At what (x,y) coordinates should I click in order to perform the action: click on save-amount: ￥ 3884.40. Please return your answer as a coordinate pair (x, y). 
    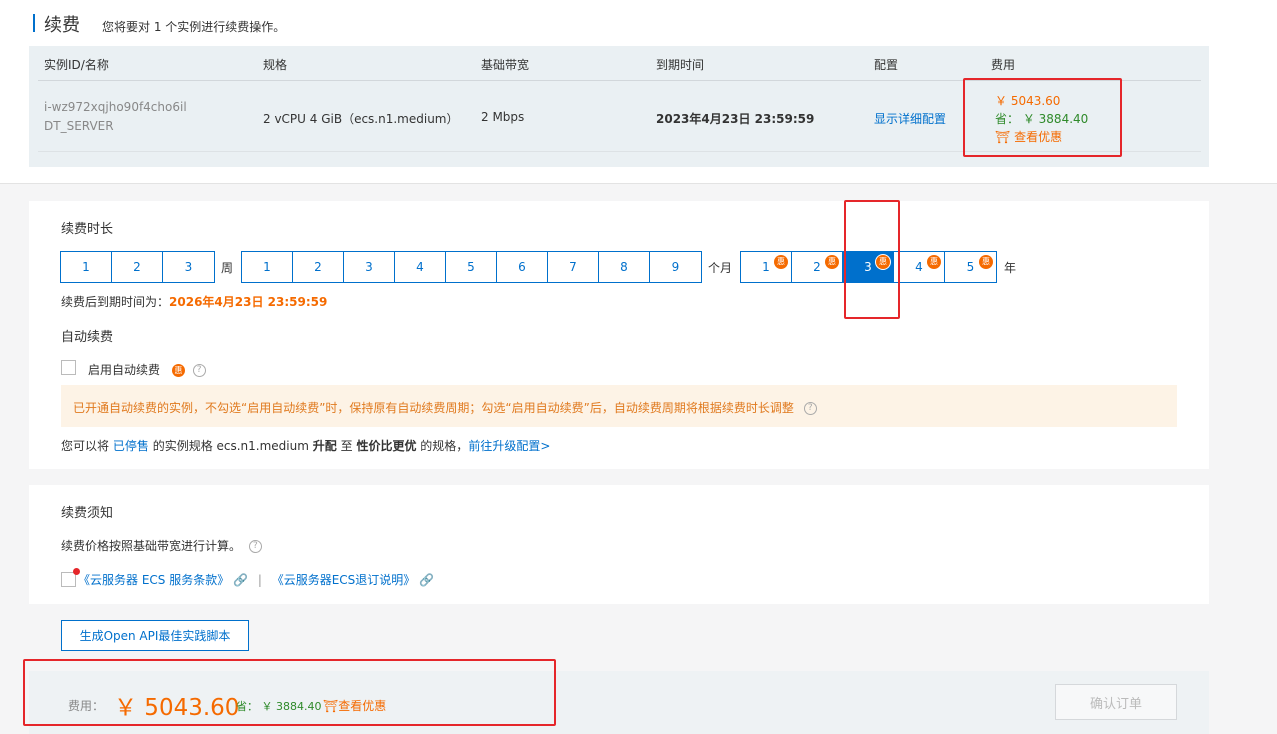
    Looking at the image, I should click on (1055, 119).